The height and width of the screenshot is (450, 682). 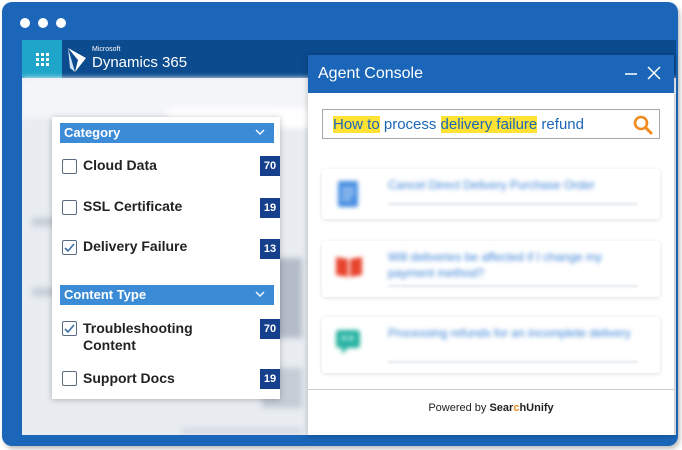 I want to click on book-icon, so click(x=349, y=267).